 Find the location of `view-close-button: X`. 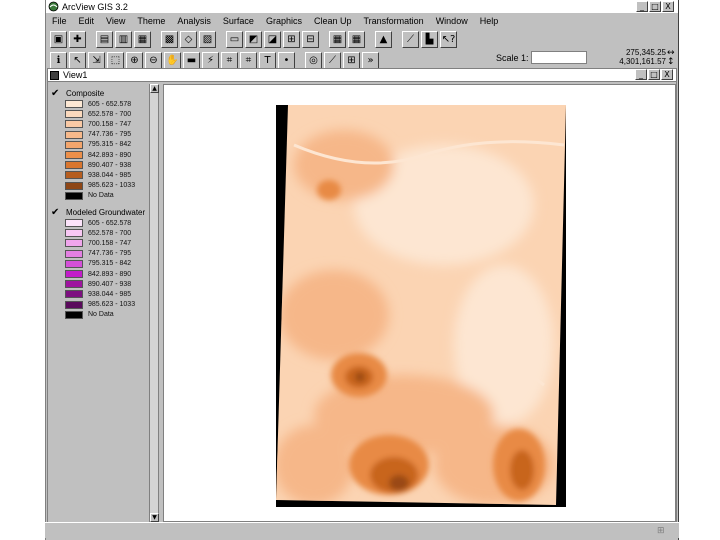

view-close-button: X is located at coordinates (667, 74).